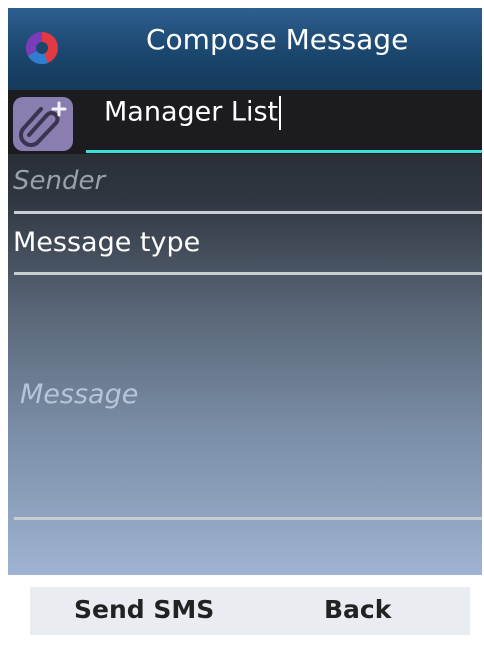 This screenshot has width=484, height=647. I want to click on message-type-divider, so click(248, 273).